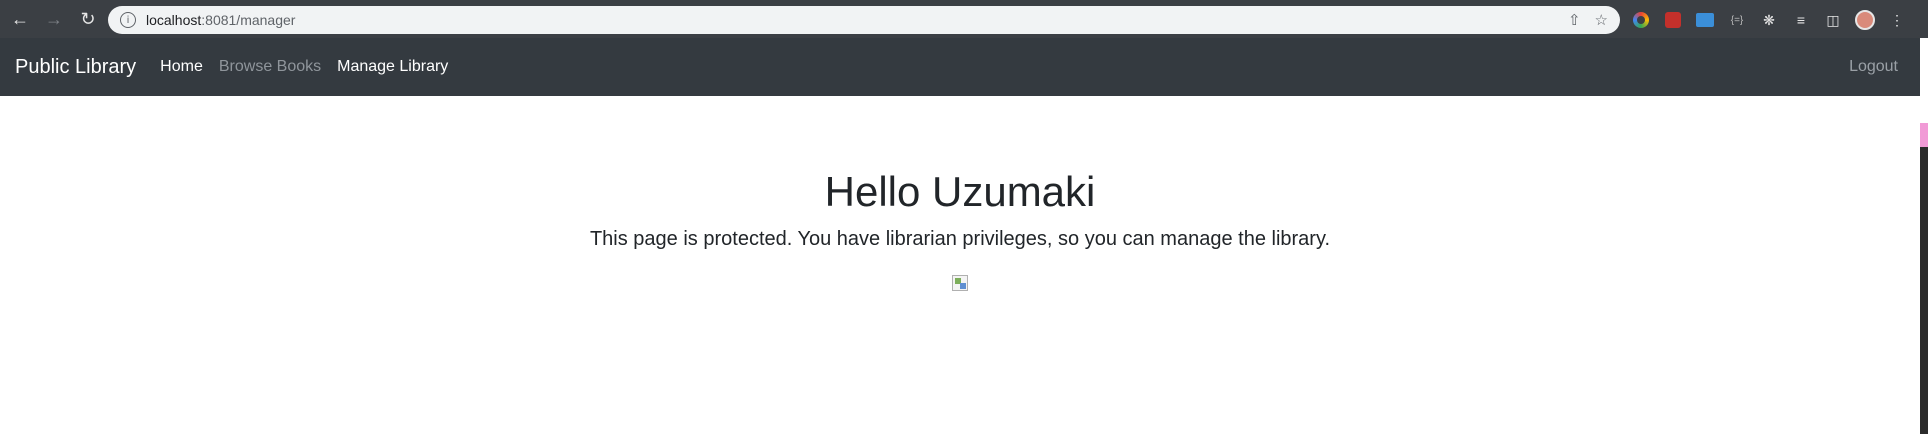  I want to click on nav-manage-library-link: Manage Library, so click(392, 67).